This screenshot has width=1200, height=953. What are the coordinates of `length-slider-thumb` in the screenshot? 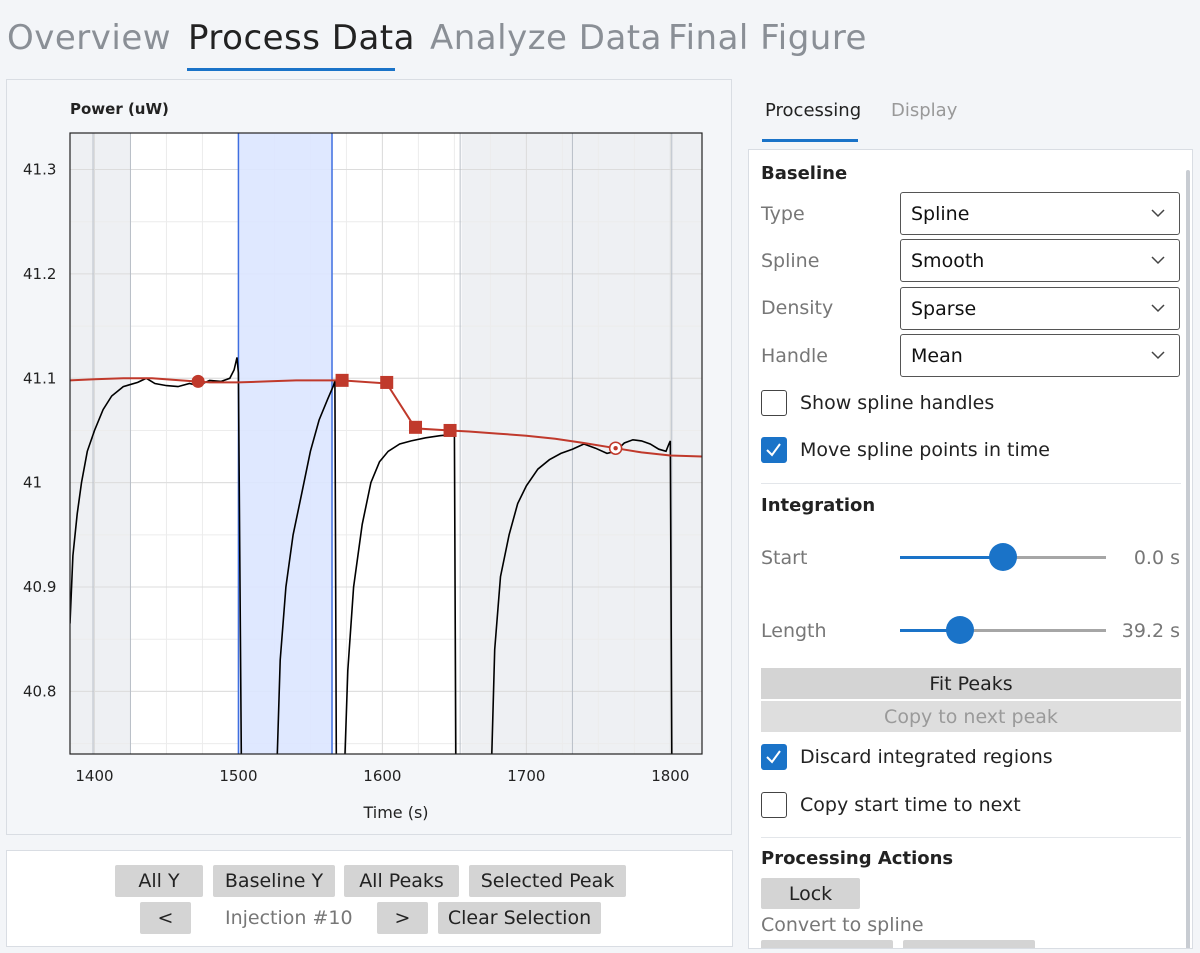 It's located at (959, 630).